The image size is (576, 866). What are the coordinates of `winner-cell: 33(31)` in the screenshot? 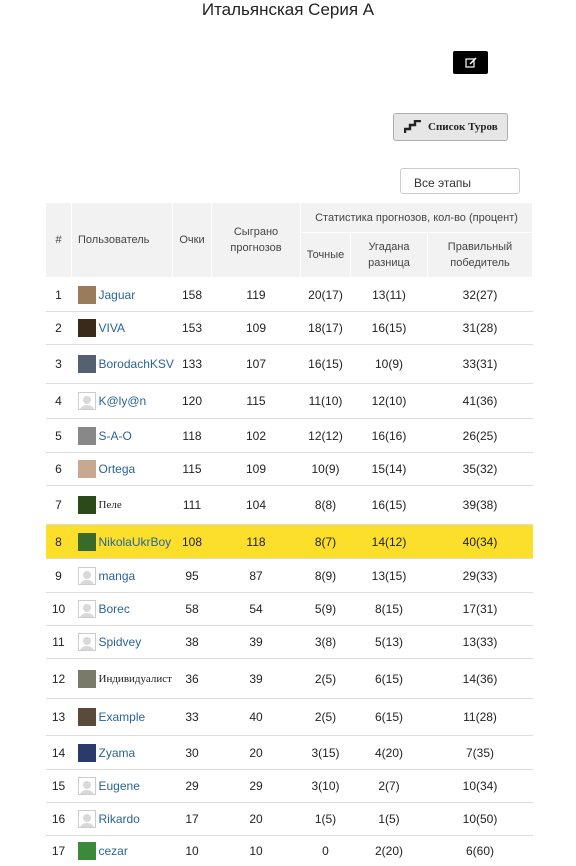 It's located at (480, 364).